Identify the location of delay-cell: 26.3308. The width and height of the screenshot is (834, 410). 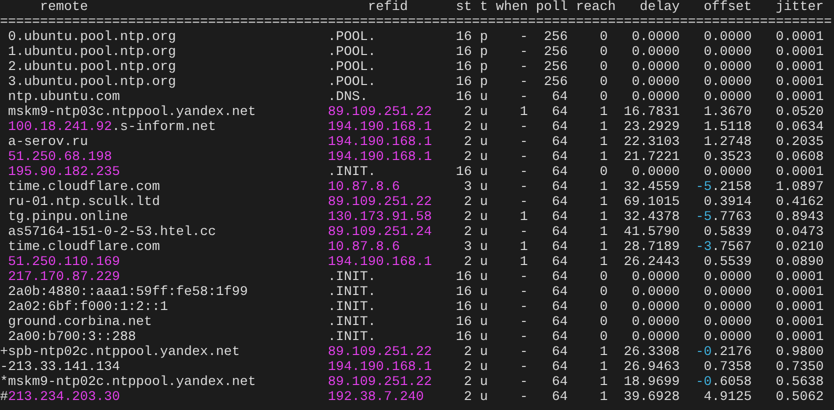
(652, 352).